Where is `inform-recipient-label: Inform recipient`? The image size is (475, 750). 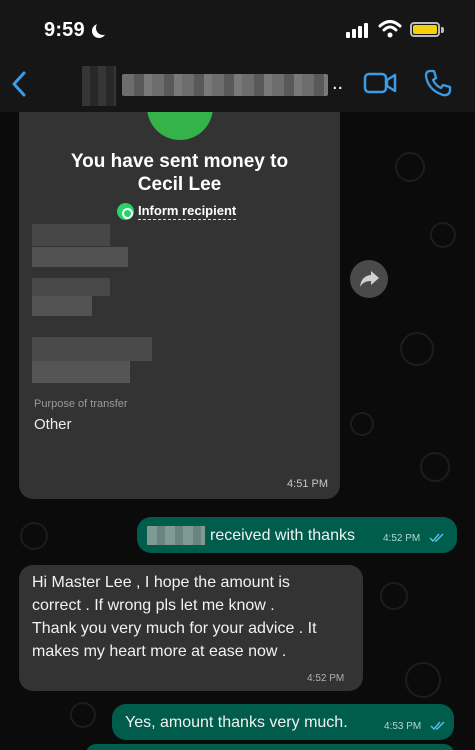 inform-recipient-label: Inform recipient is located at coordinates (187, 211).